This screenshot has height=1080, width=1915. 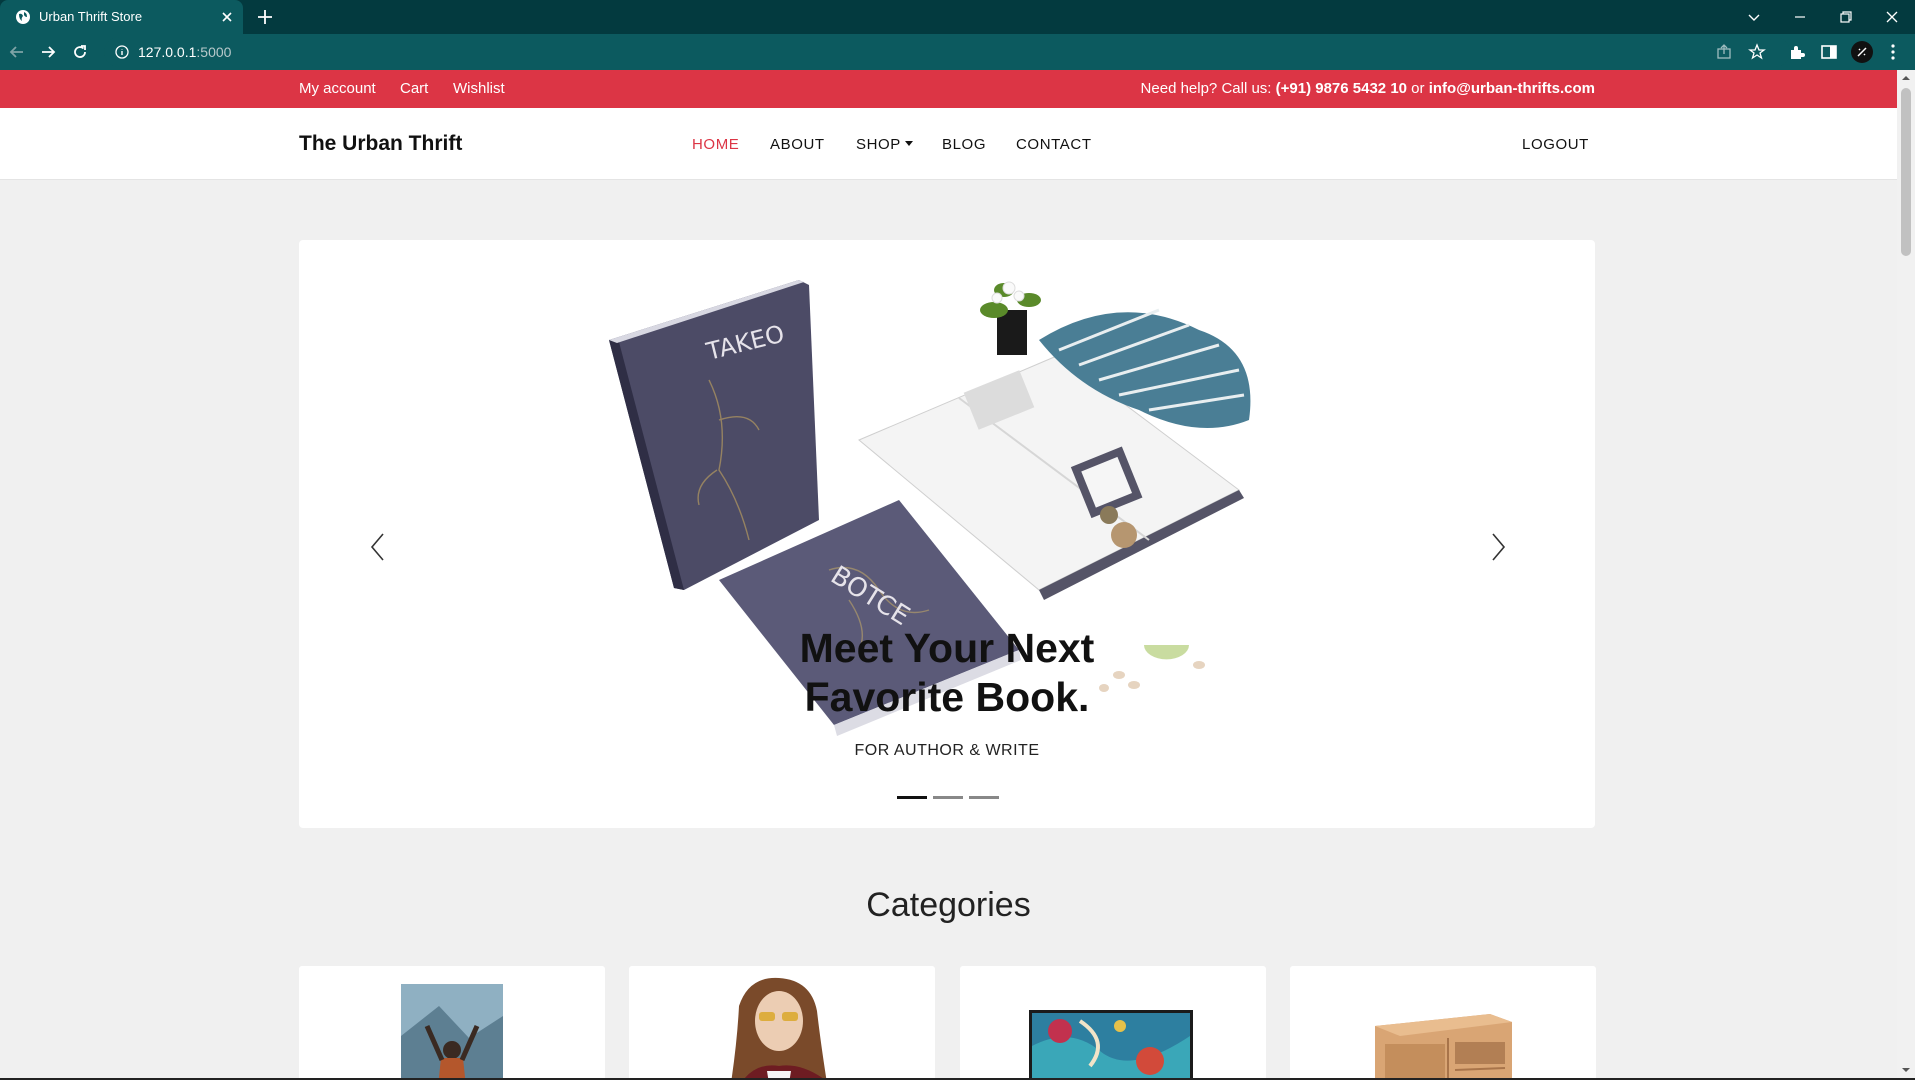 What do you see at coordinates (1757, 52) in the screenshot?
I see `bookmark-star-icon` at bounding box center [1757, 52].